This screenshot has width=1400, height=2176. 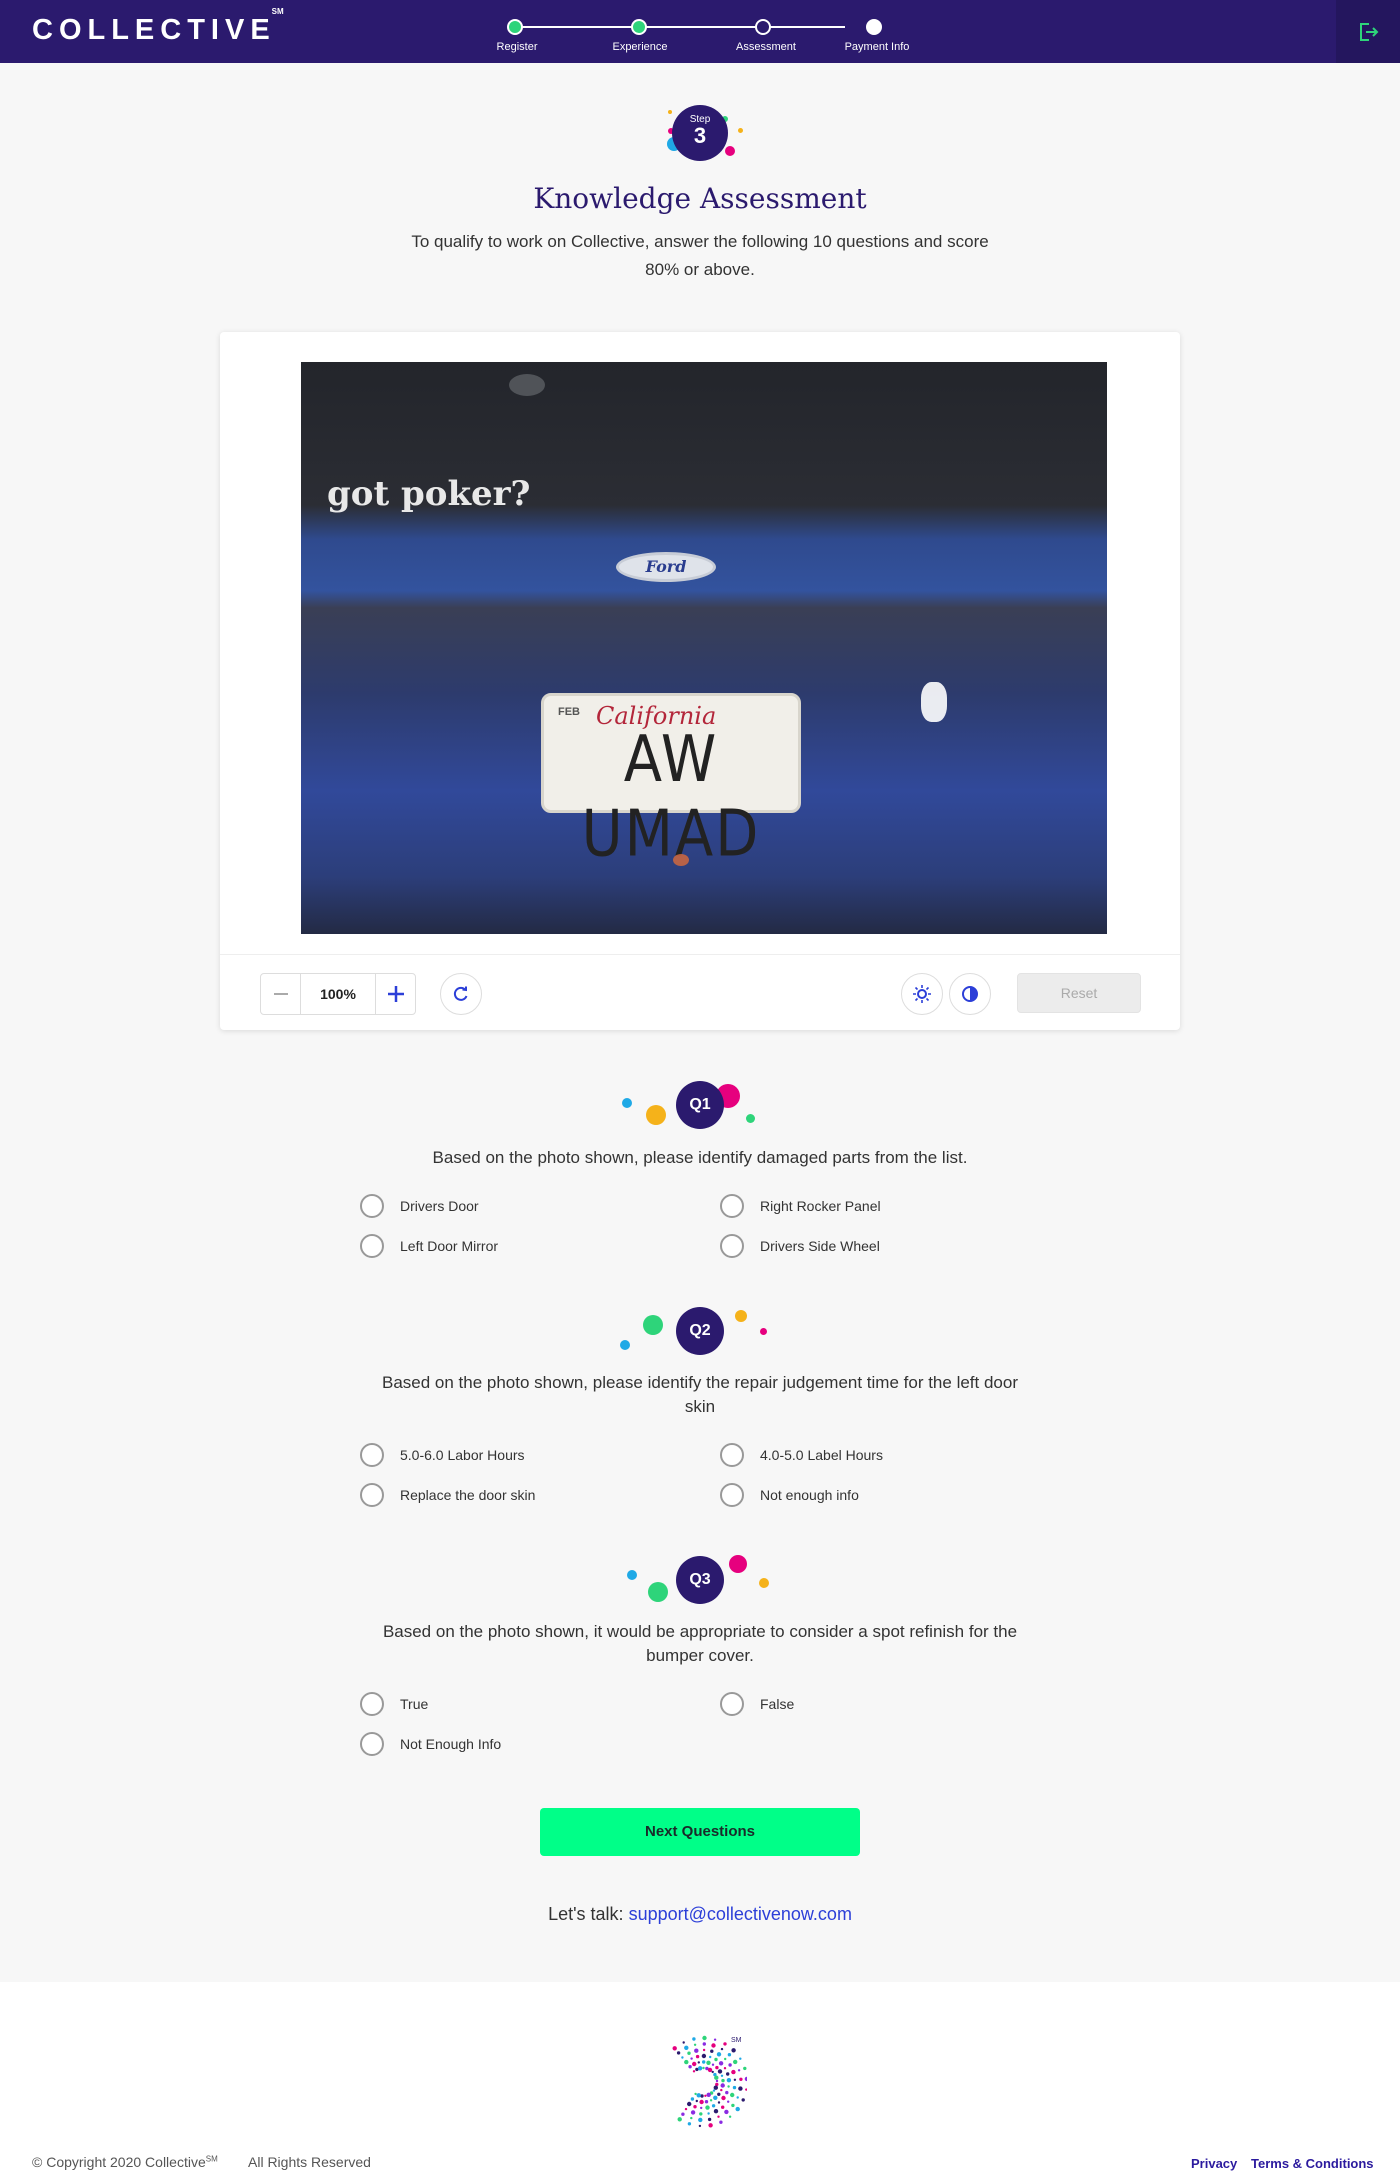 What do you see at coordinates (468, 1495) in the screenshot?
I see `option-label: Replace the door skin` at bounding box center [468, 1495].